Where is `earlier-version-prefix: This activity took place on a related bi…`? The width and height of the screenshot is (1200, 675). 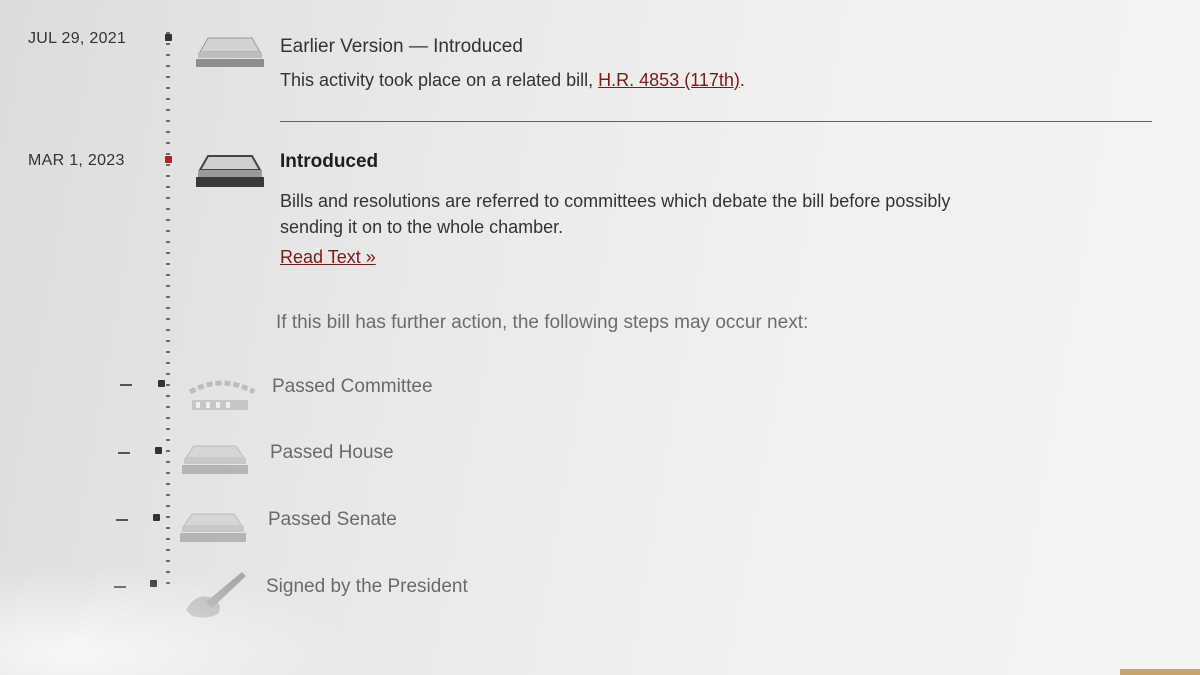 earlier-version-prefix: This activity took place on a related bi… is located at coordinates (439, 80).